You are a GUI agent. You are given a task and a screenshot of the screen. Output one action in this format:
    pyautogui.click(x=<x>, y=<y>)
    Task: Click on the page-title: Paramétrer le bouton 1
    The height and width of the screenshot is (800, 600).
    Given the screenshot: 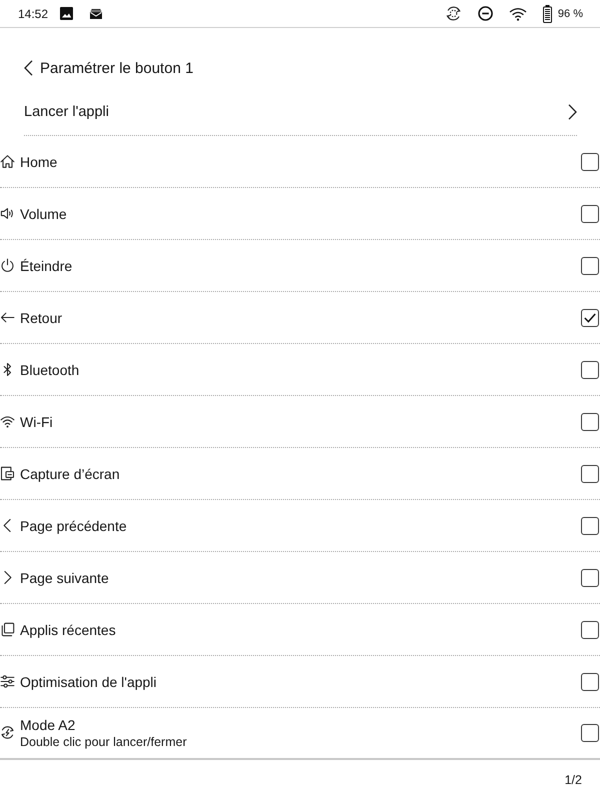 What is the action you would take?
    pyautogui.click(x=117, y=68)
    